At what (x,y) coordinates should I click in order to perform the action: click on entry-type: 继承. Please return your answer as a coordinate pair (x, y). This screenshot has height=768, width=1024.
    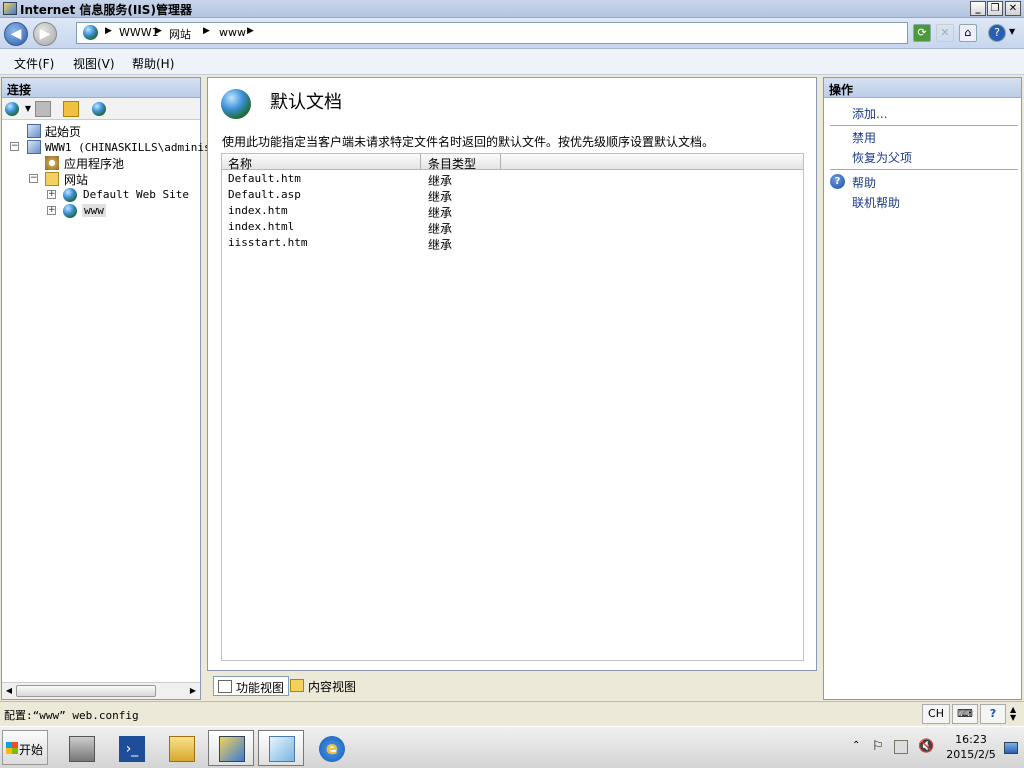
    Looking at the image, I should click on (440, 245).